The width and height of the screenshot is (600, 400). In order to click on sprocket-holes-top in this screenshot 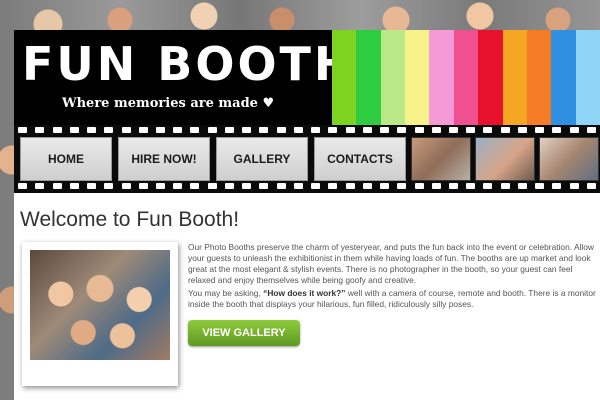, I will do `click(307, 131)`.